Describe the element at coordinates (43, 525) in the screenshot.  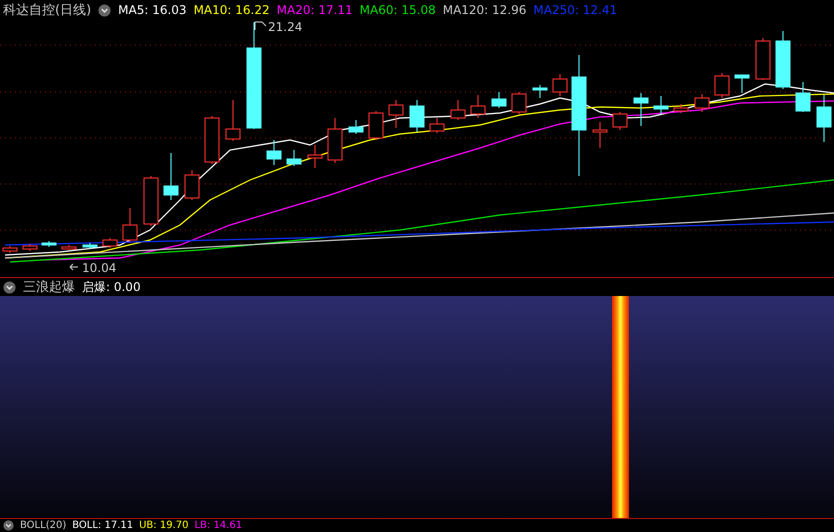
I see `boll-title: BOLL(20)` at that location.